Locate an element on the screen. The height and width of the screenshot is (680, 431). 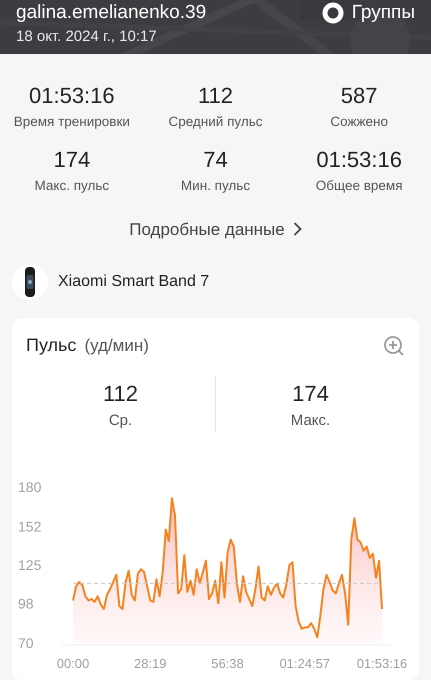
y-axis-label: 152 is located at coordinates (30, 526).